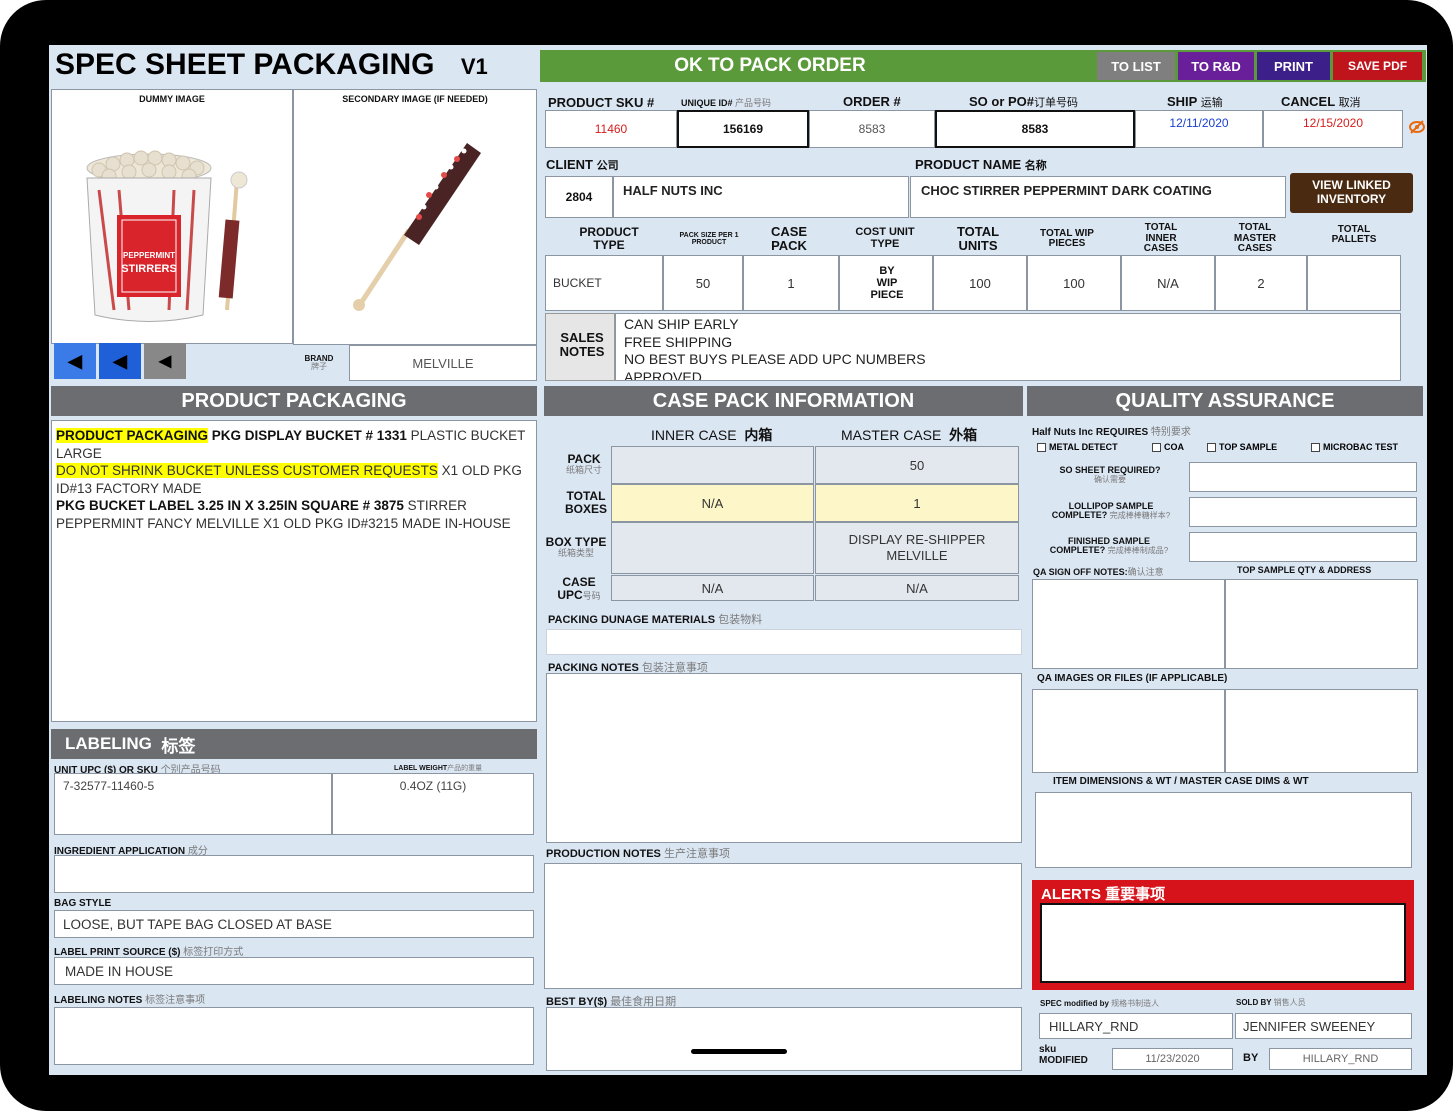 The height and width of the screenshot is (1111, 1453). I want to click on version-text: V1, so click(474, 66).